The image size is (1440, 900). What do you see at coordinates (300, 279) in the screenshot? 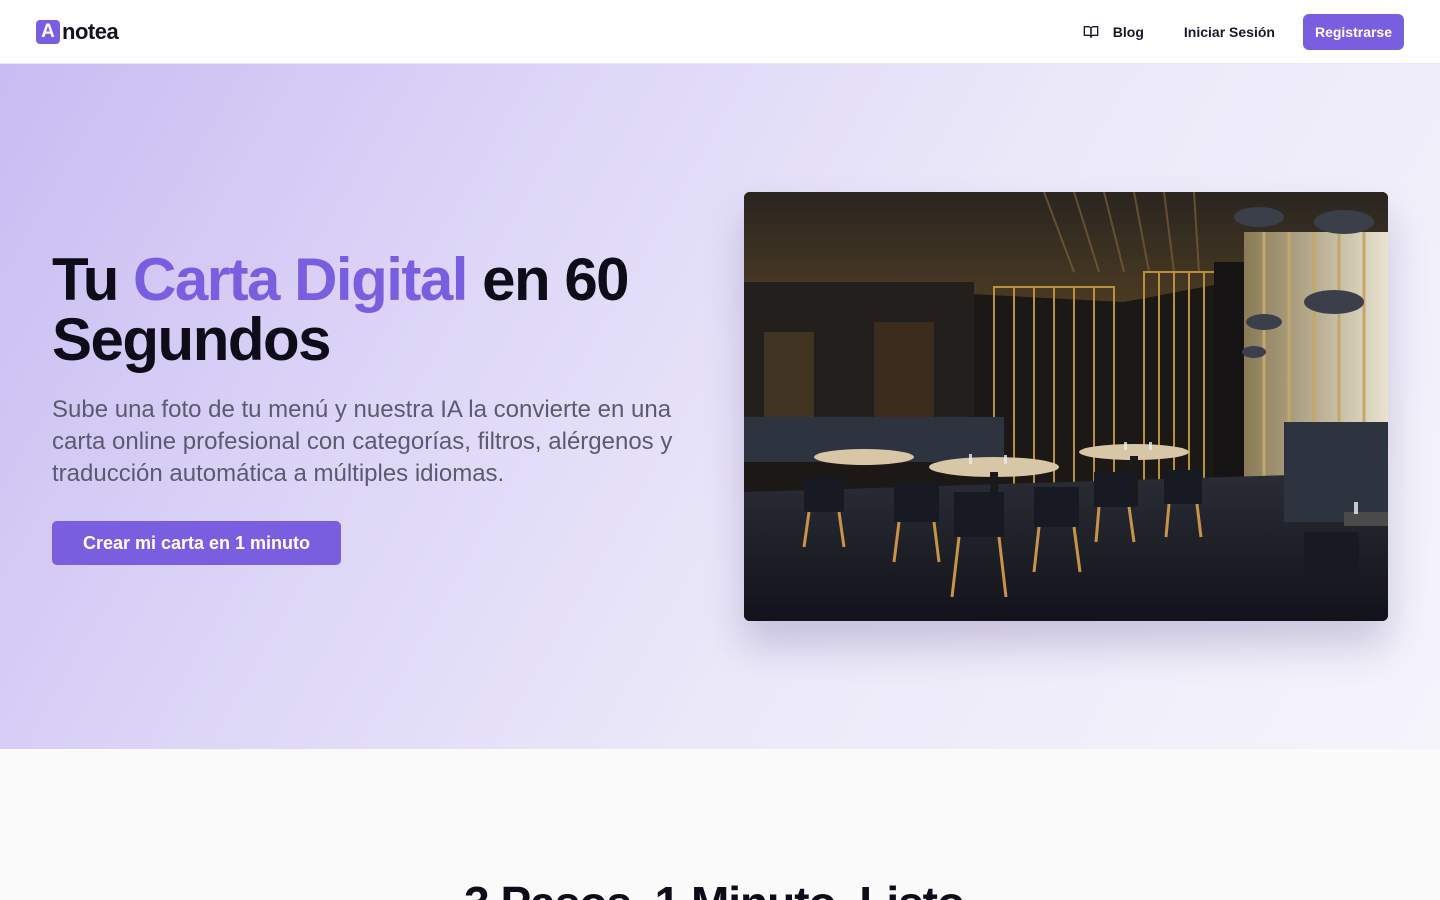
I see `hero-title-accent: Carta Digital` at bounding box center [300, 279].